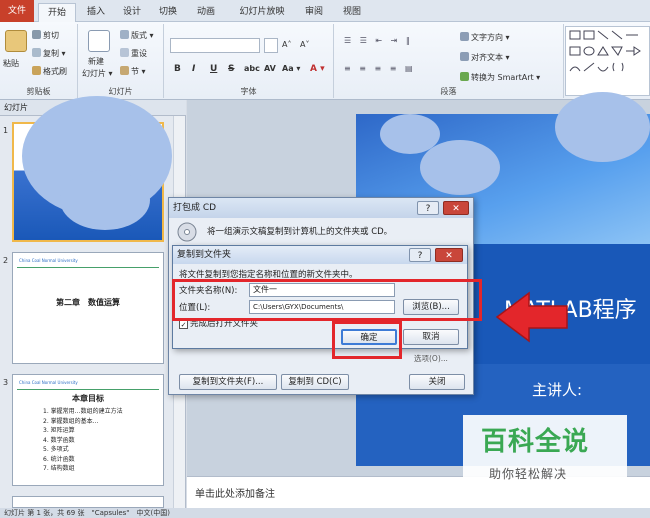  Describe the element at coordinates (133, 71) in the screenshot. I see `section-button: 节 ▾` at that location.